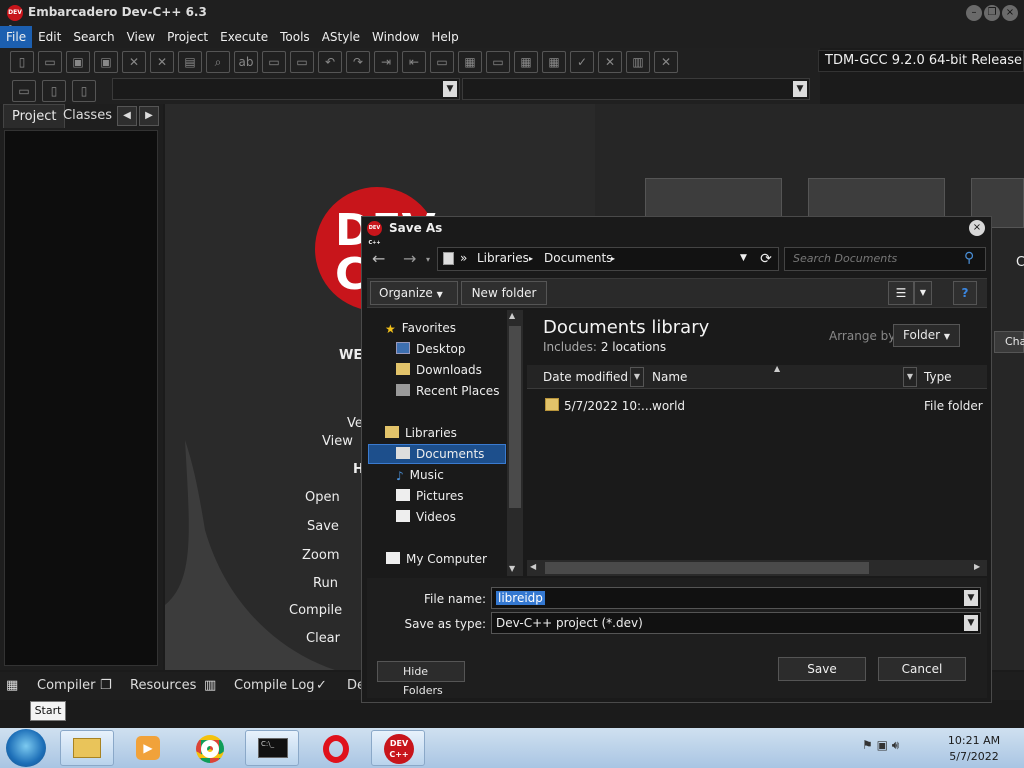 This screenshot has width=1024, height=768. Describe the element at coordinates (901, 293) in the screenshot. I see `view-options-icon: ☰` at that location.